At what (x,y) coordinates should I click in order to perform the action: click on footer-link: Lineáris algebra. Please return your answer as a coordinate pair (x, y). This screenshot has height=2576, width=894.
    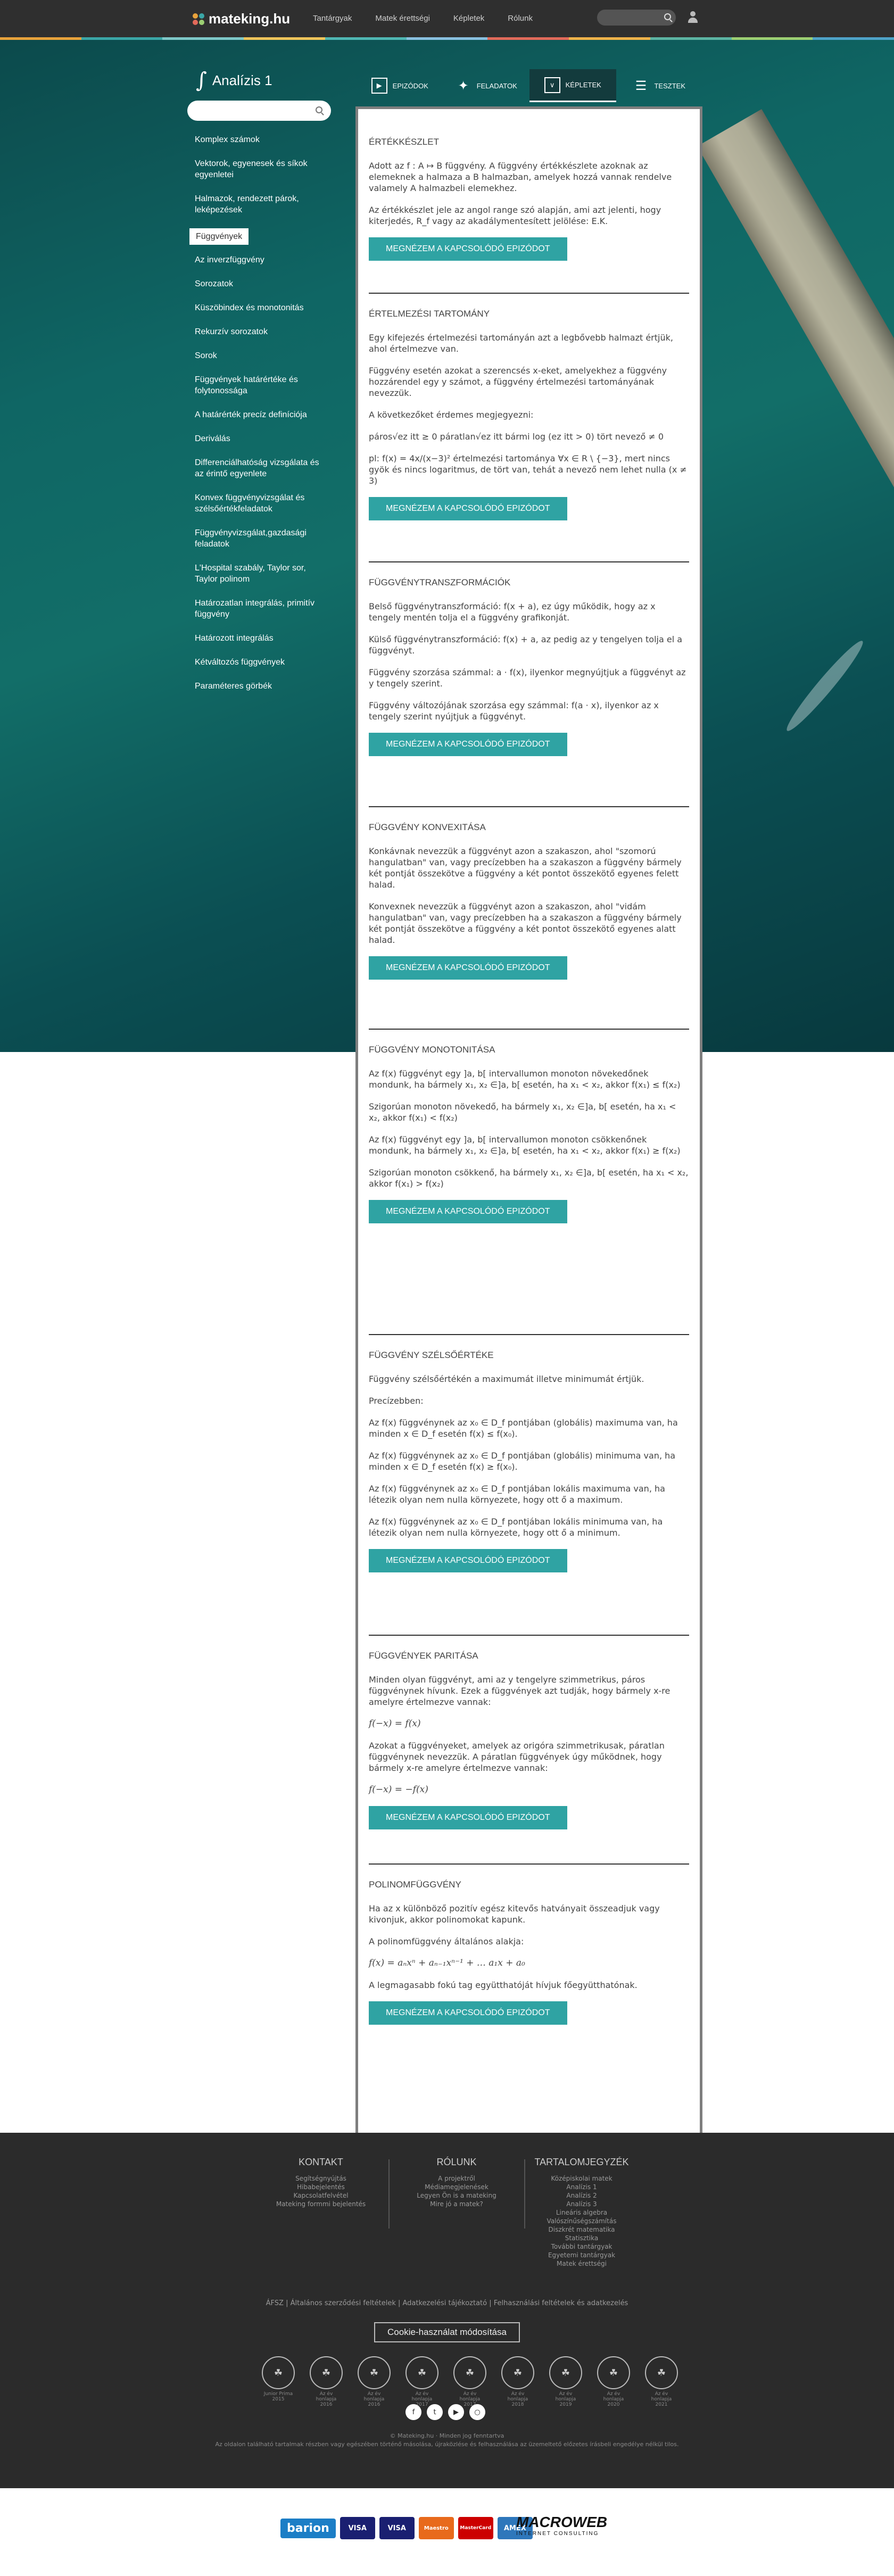
    Looking at the image, I should click on (581, 2212).